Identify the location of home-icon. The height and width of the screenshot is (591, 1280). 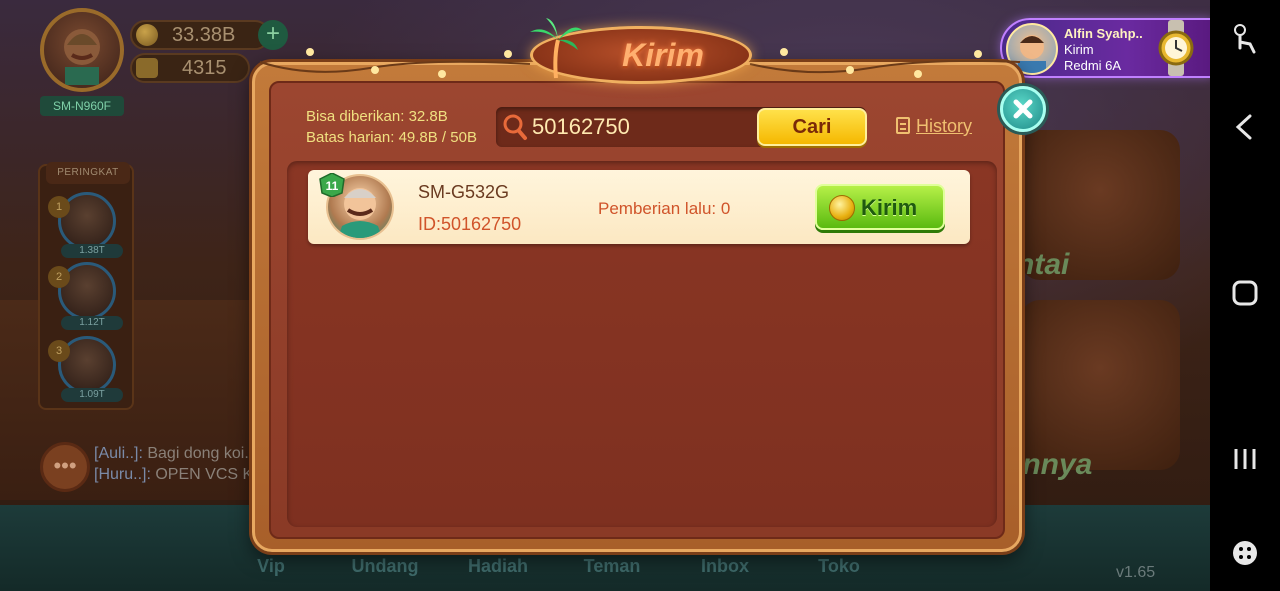
(1245, 293).